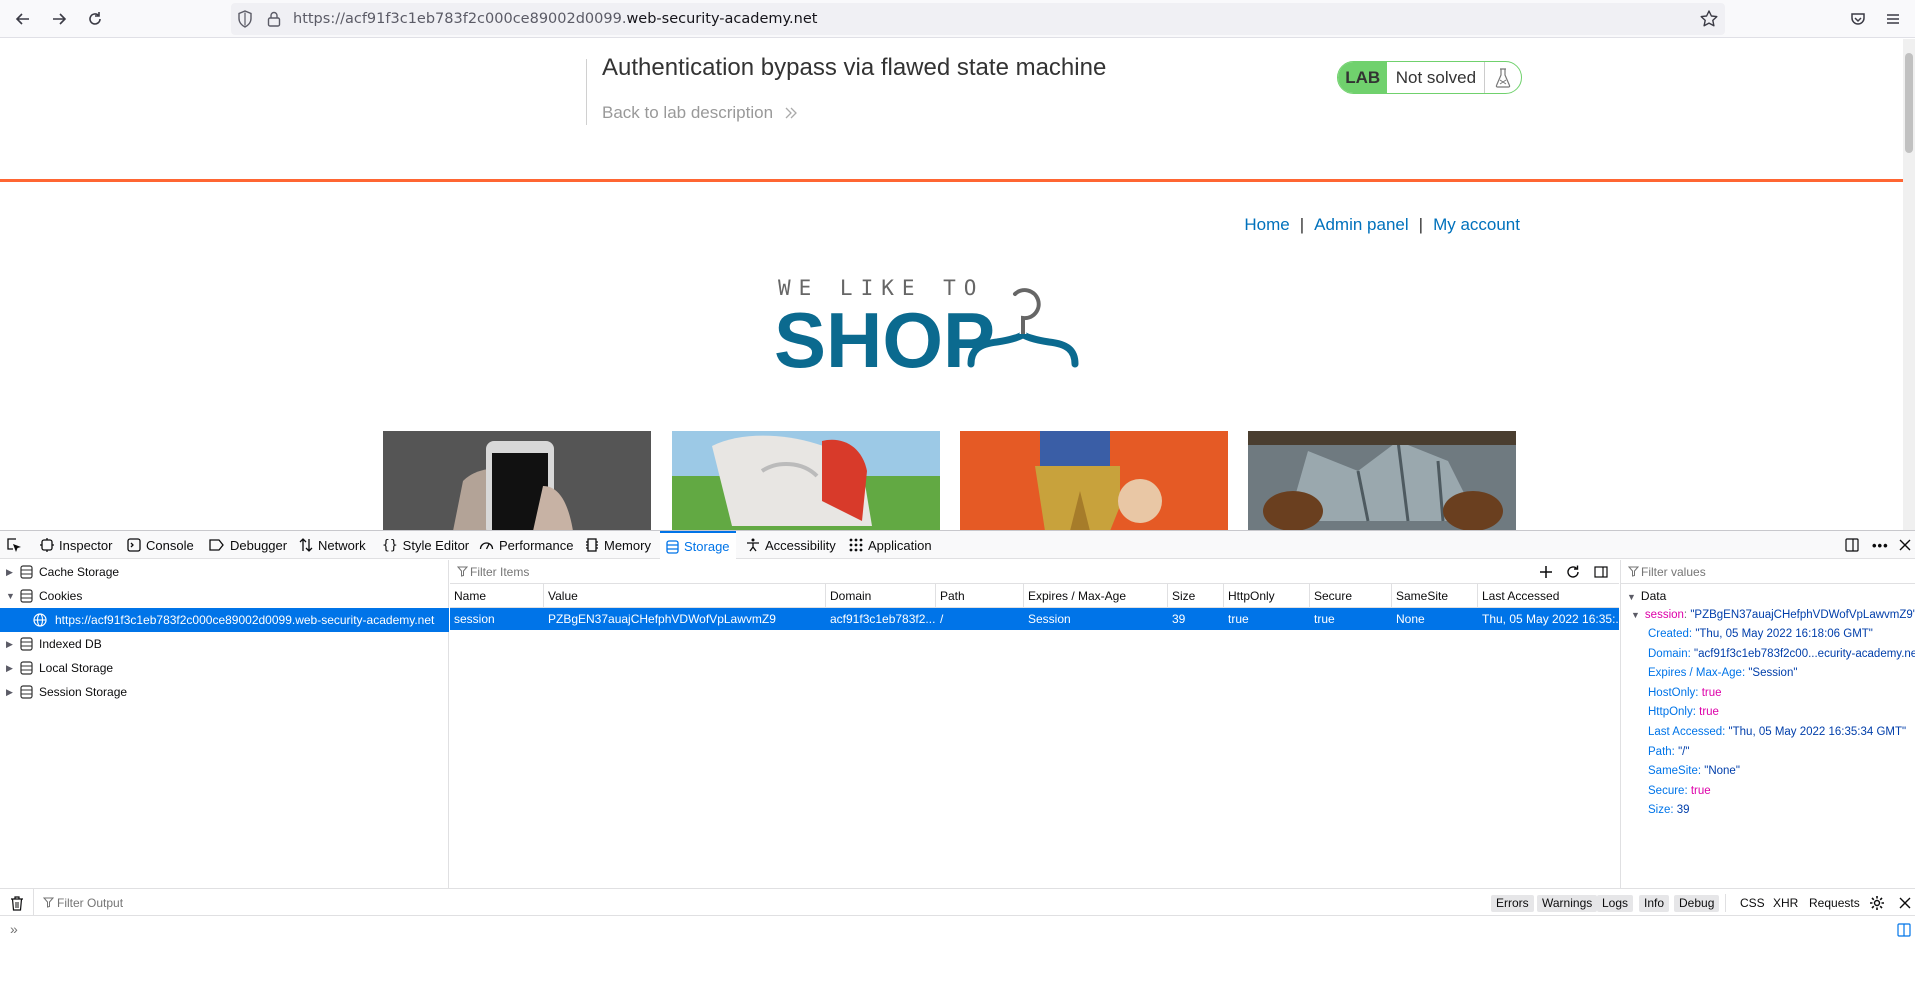  I want to click on table-cell: session, so click(497, 619).